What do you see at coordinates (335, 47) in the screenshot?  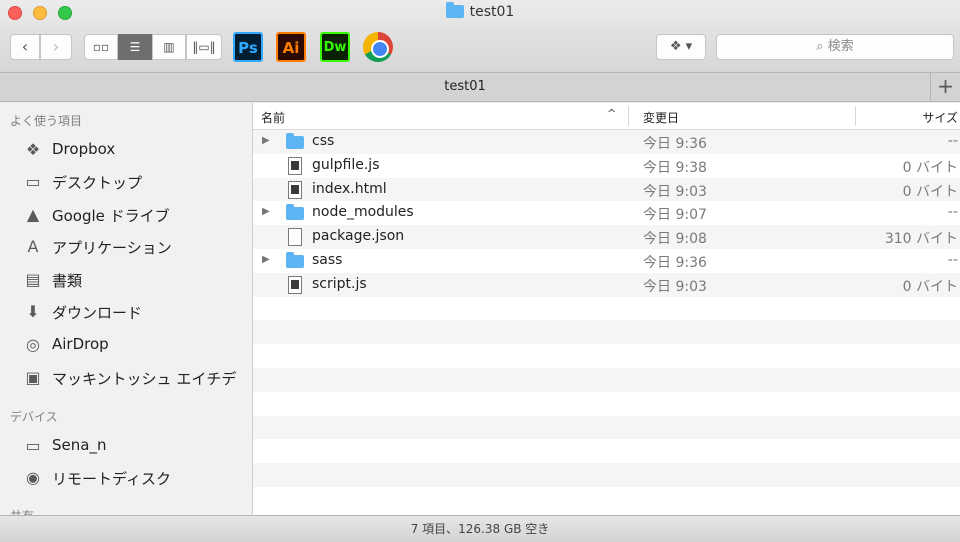 I see `dreamweaver-icon: Dw` at bounding box center [335, 47].